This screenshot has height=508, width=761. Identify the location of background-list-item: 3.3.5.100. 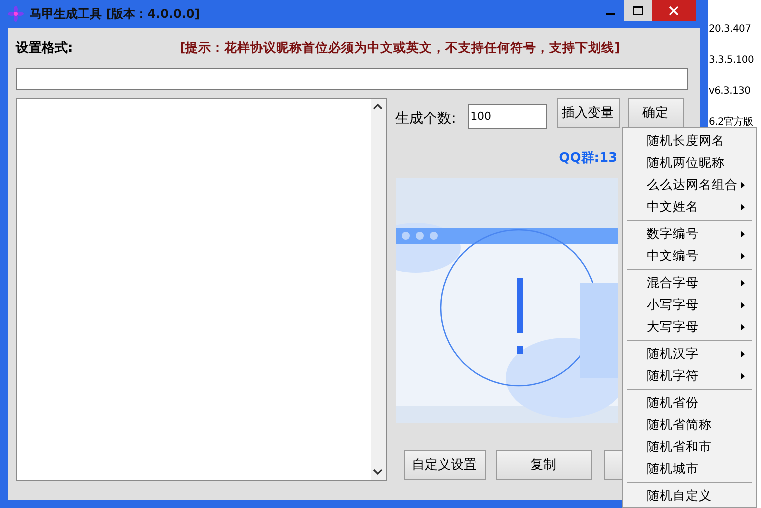
(732, 61).